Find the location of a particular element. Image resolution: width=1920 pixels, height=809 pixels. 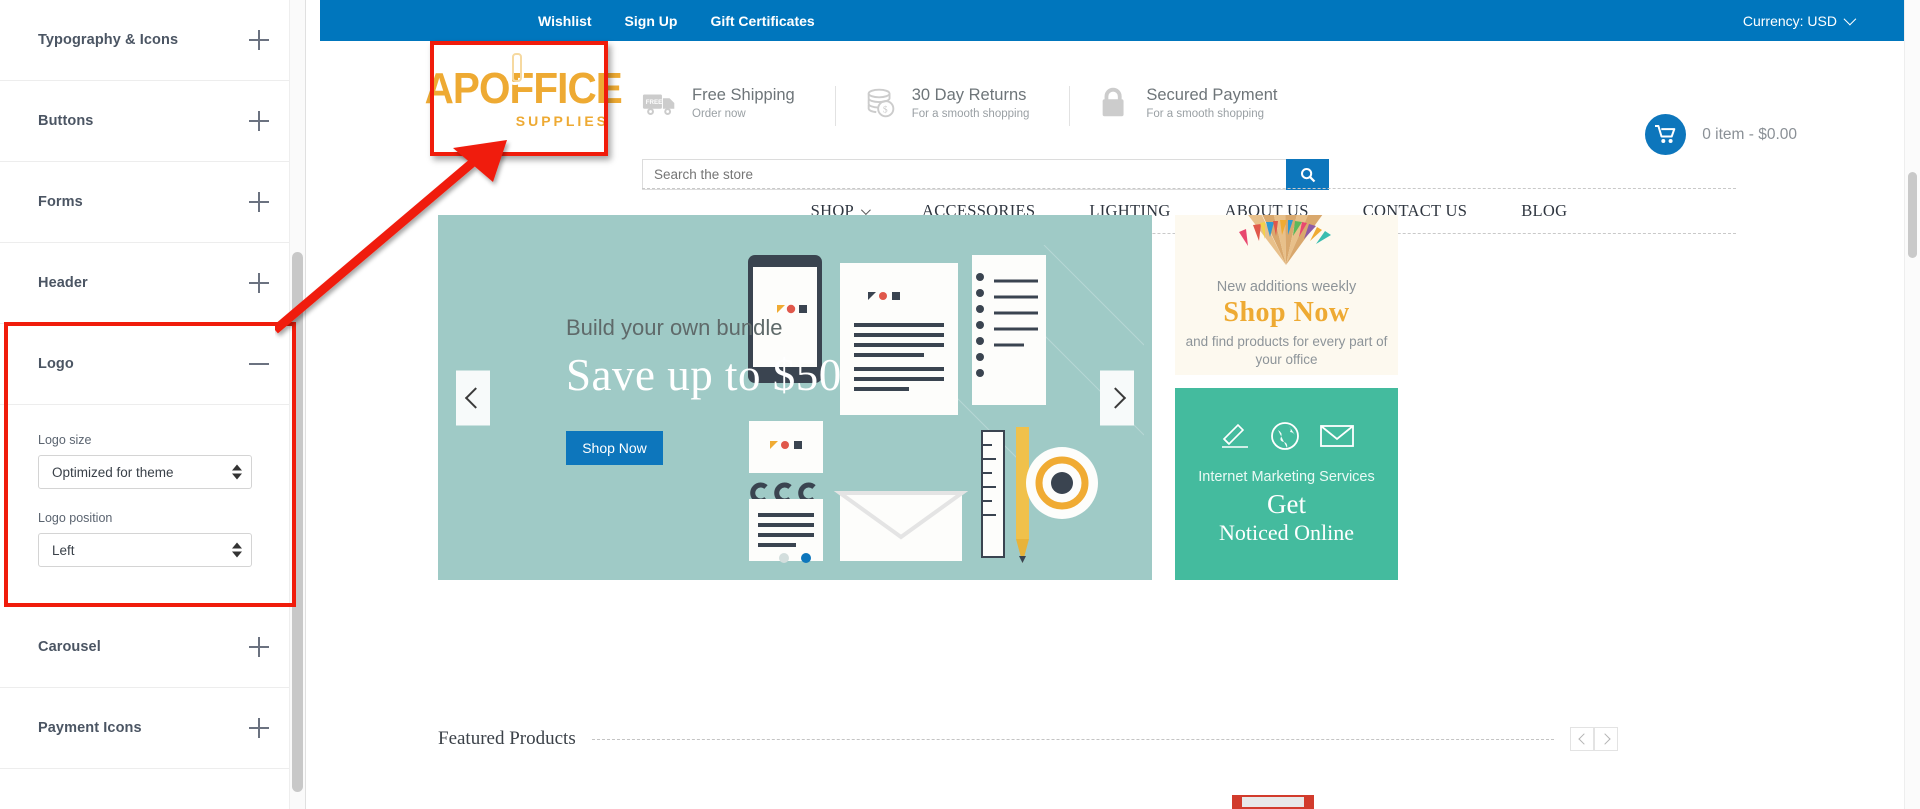

sidebar-panel-forms: Forms is located at coordinates (152, 202).